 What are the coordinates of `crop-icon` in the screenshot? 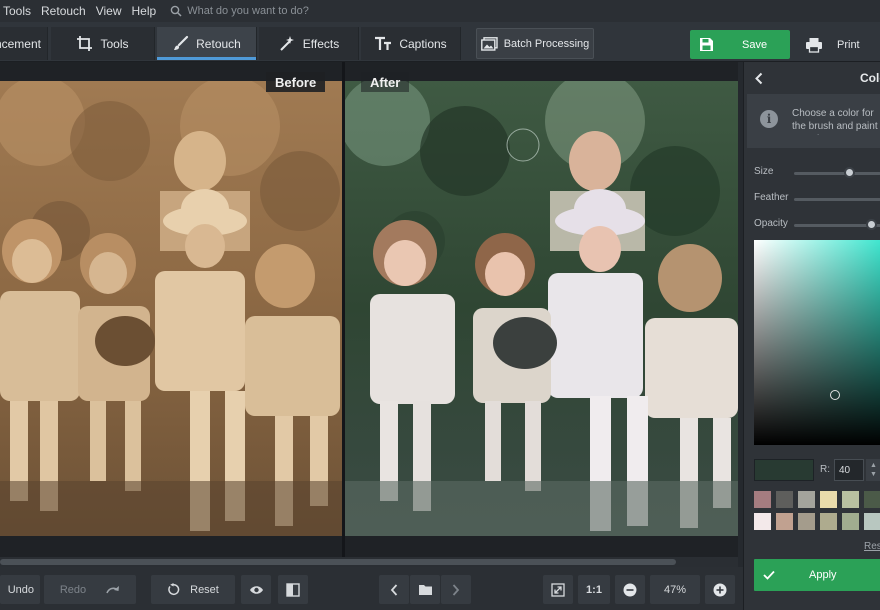 It's located at (85, 43).